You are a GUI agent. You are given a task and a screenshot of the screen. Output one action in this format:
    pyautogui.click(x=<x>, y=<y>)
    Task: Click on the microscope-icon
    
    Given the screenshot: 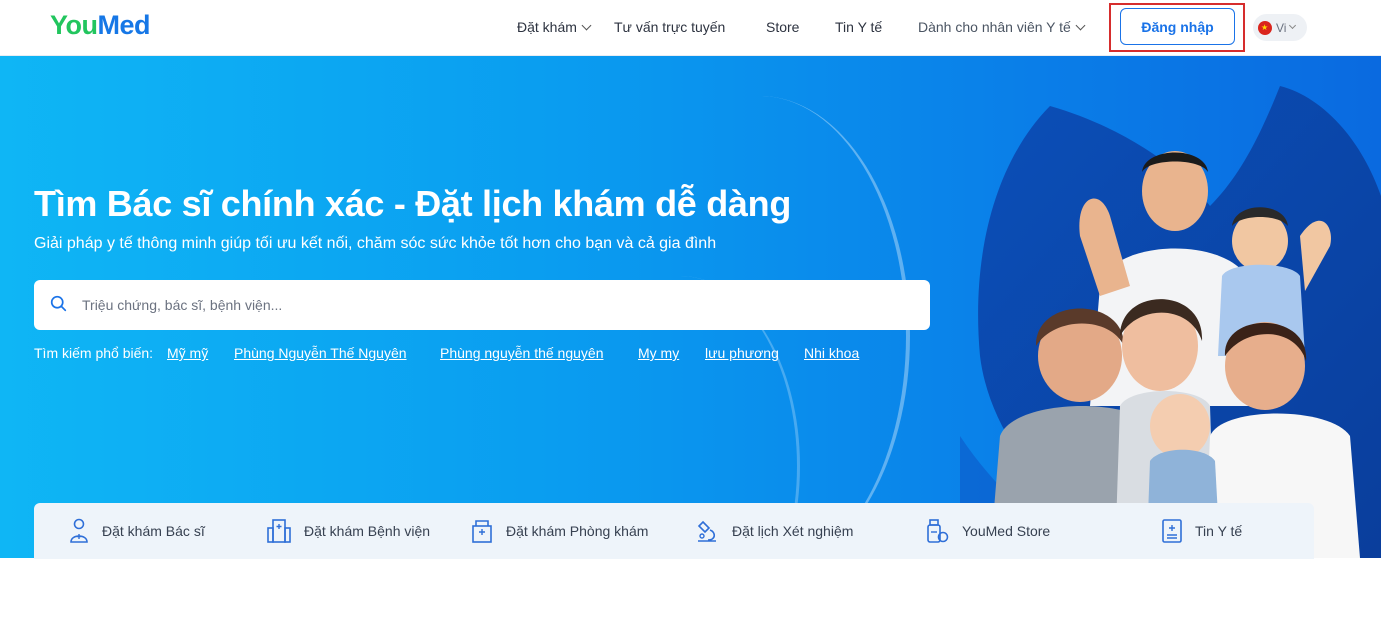 What is the action you would take?
    pyautogui.click(x=706, y=531)
    